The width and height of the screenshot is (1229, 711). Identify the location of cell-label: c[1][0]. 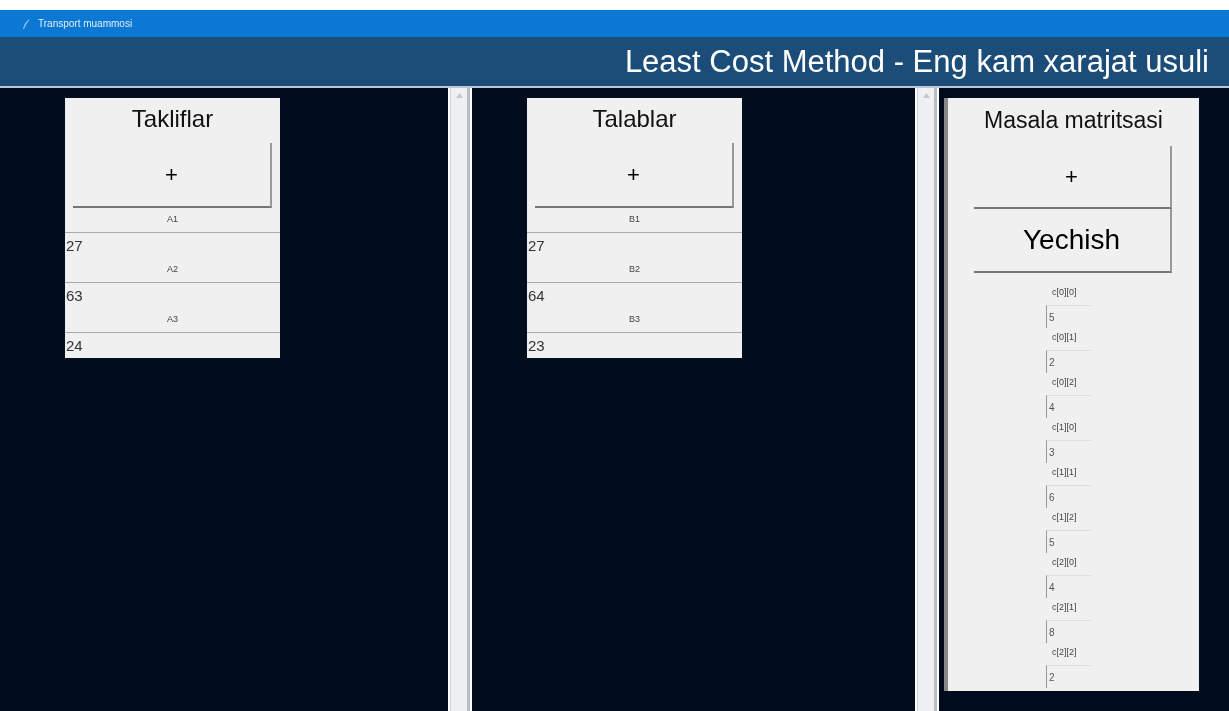
(1064, 427).